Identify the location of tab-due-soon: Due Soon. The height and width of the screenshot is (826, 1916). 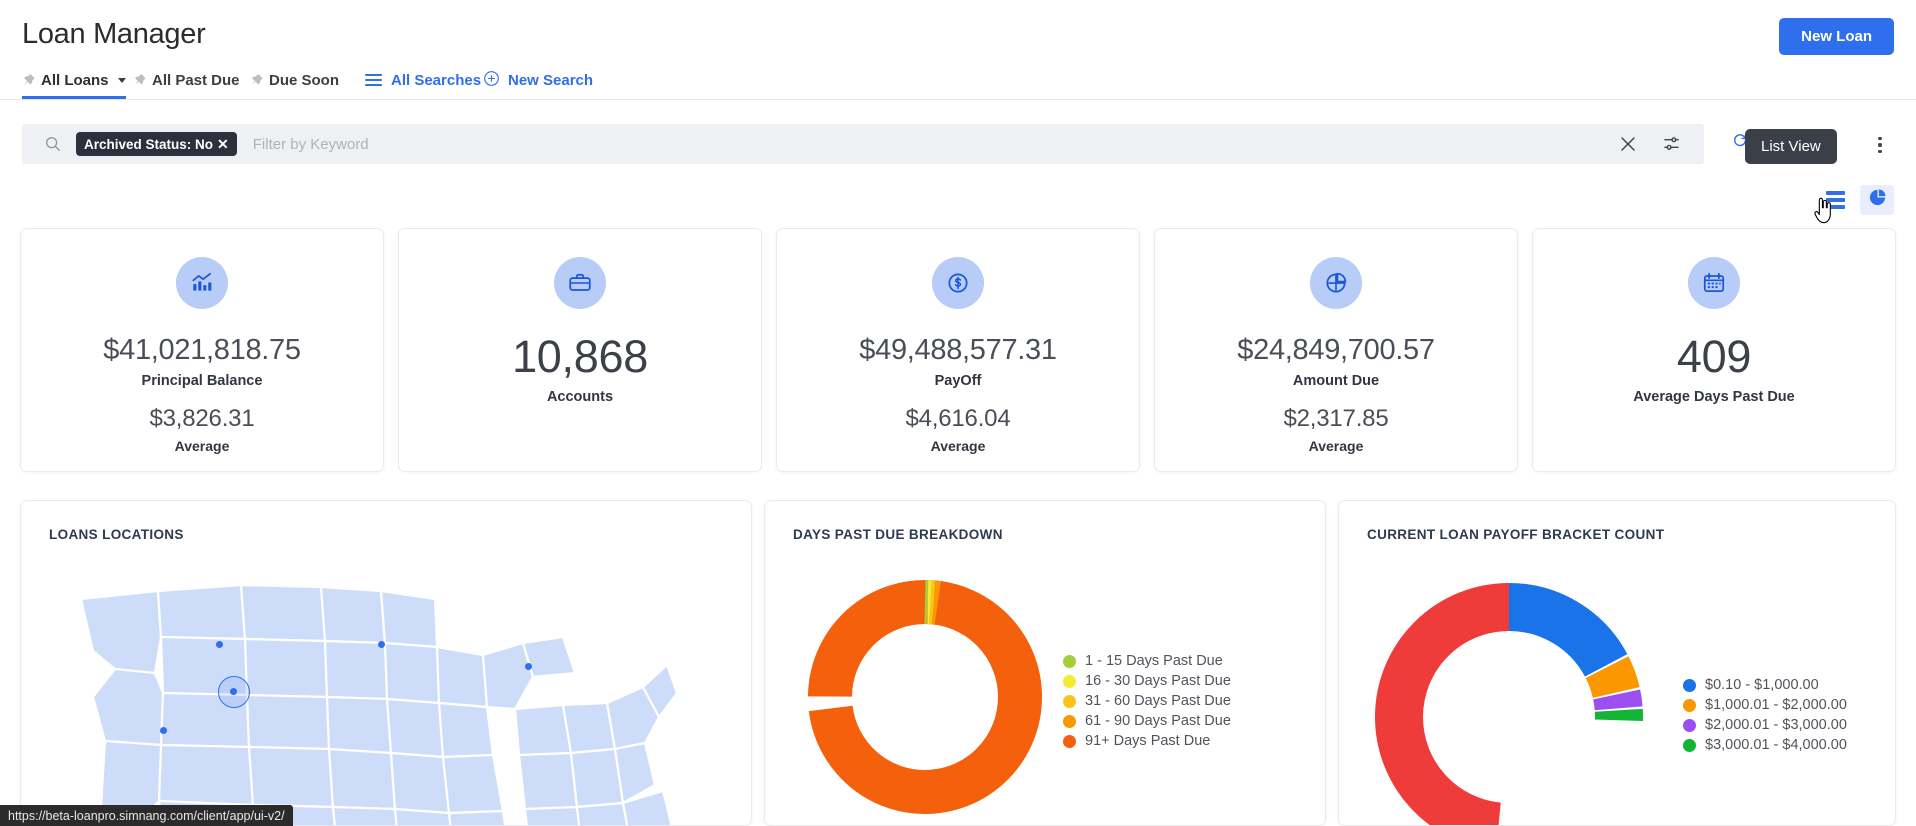
(294, 80).